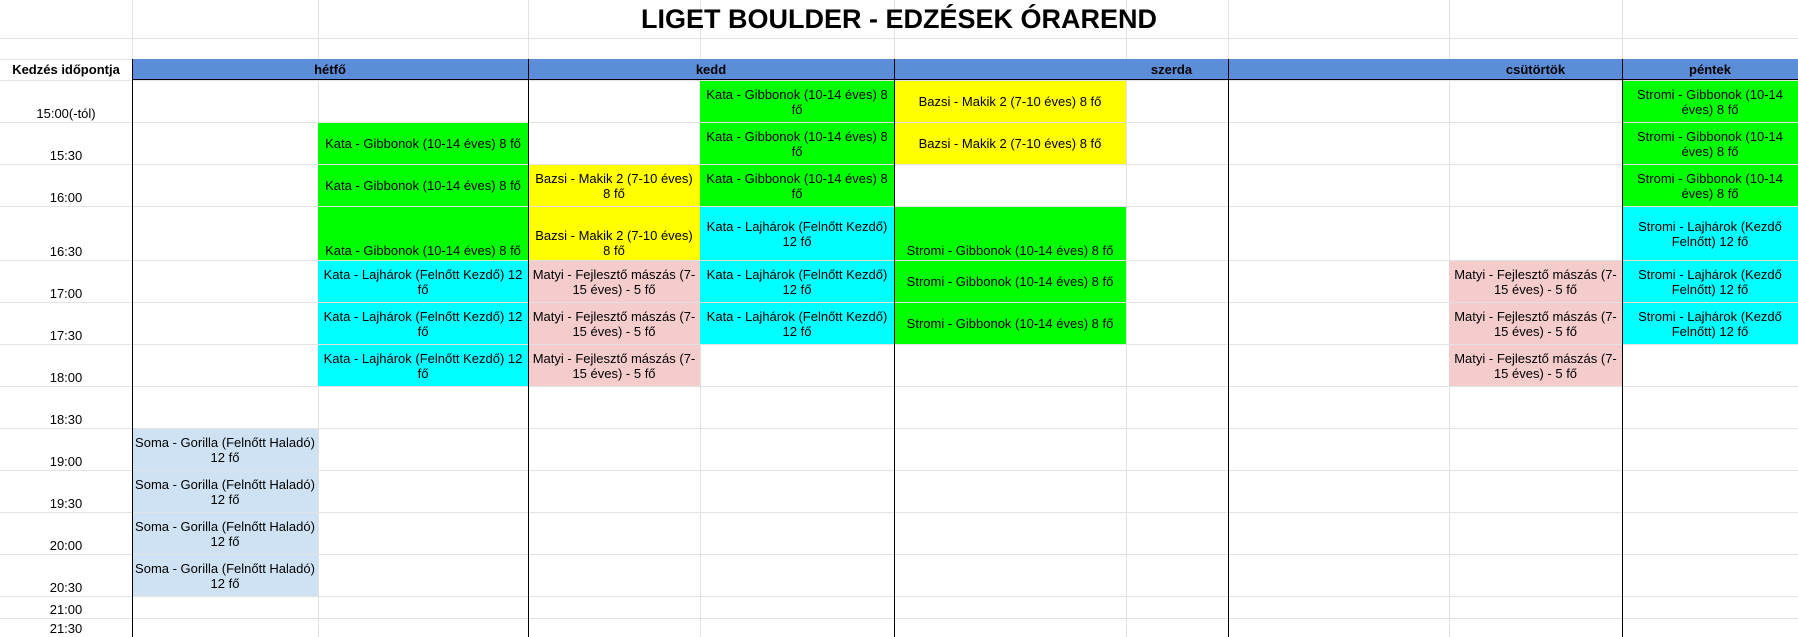  What do you see at coordinates (66, 609) in the screenshot?
I see `time-label: 21:00` at bounding box center [66, 609].